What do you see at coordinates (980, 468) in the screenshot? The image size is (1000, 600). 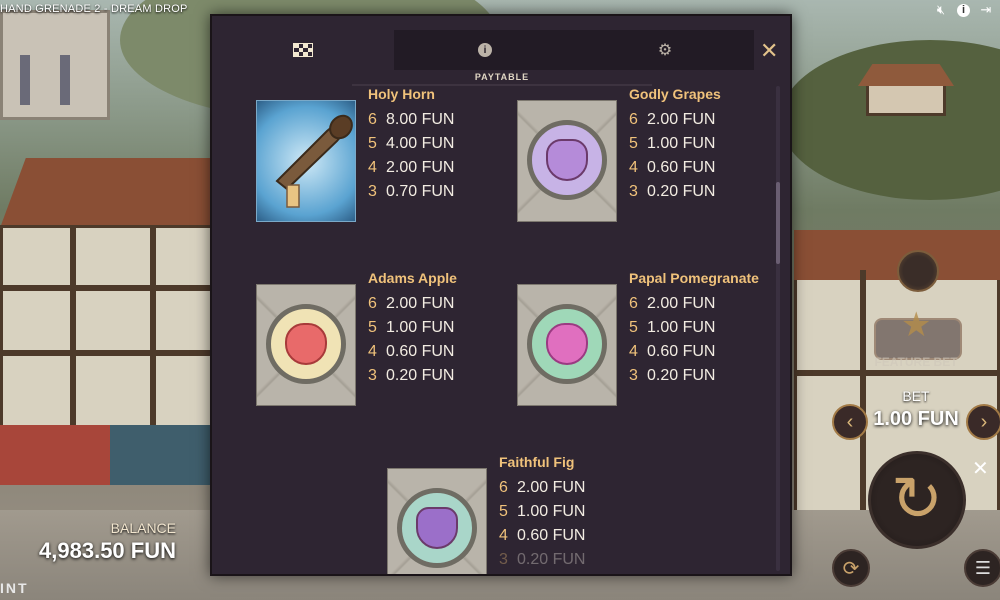 I see `close-icon: ✕` at bounding box center [980, 468].